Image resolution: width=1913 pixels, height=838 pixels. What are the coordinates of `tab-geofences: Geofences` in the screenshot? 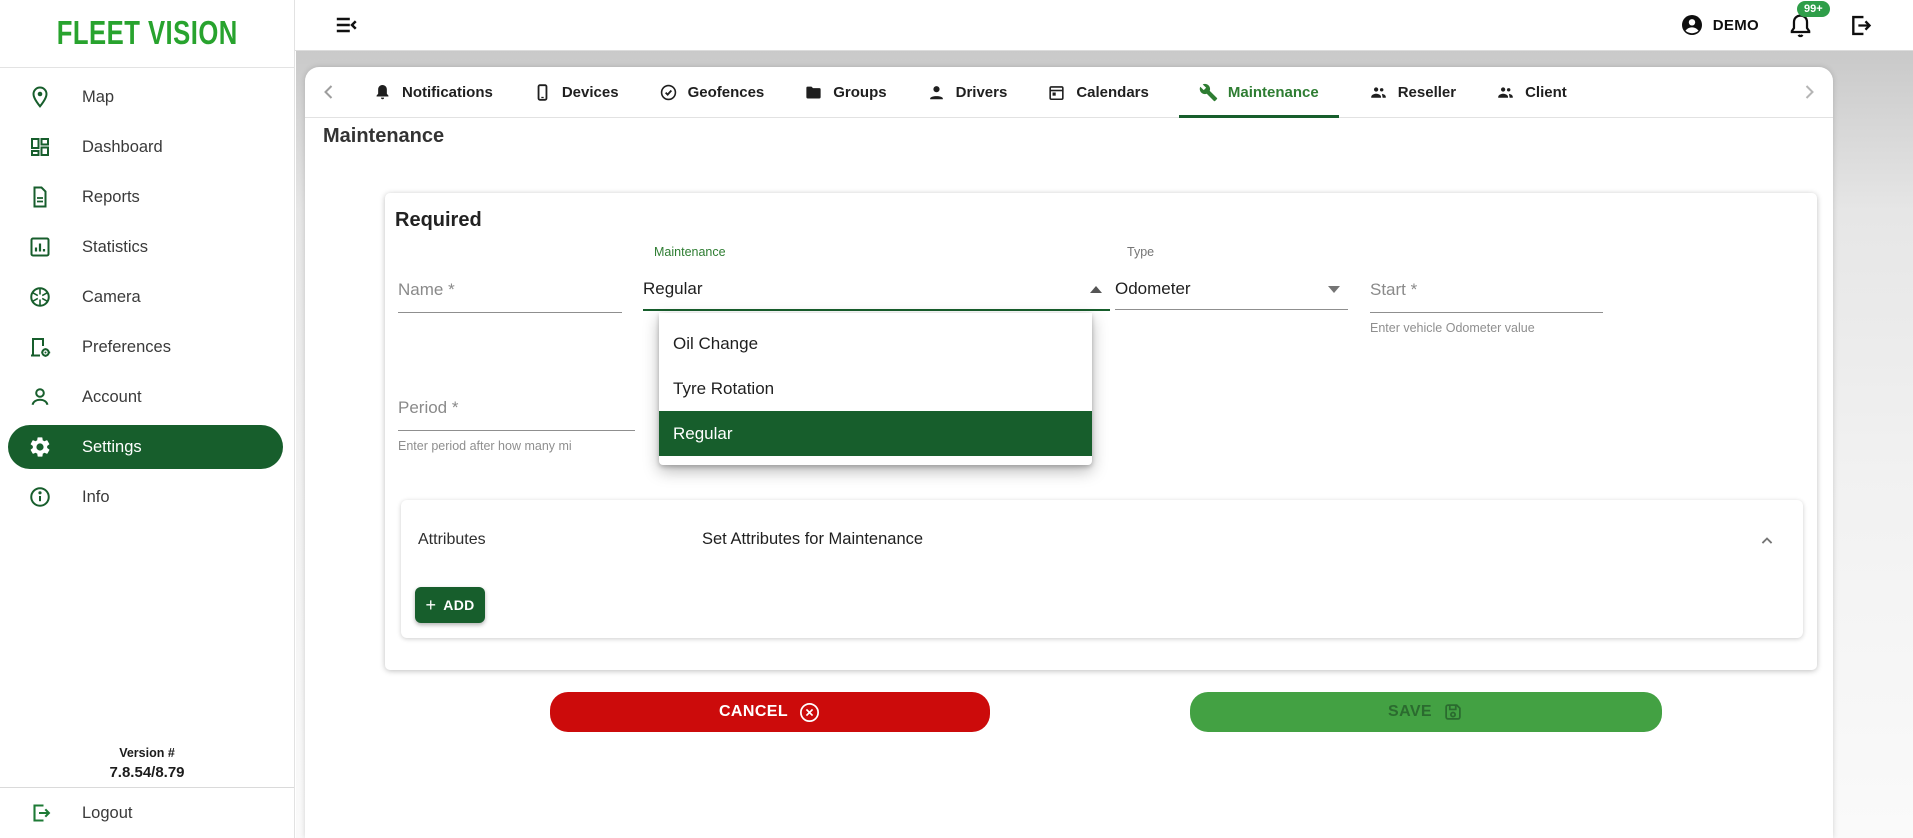 It's located at (712, 92).